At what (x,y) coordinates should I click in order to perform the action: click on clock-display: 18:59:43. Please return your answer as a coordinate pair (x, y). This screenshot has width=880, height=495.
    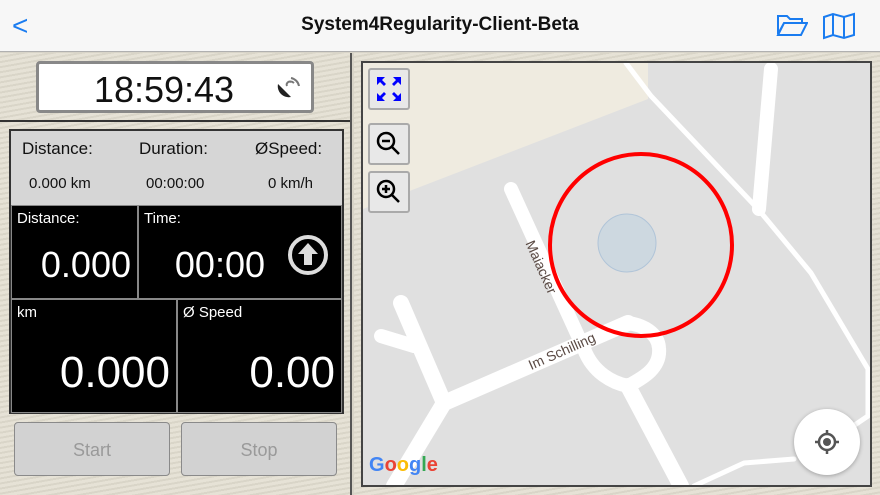
    Looking at the image, I should click on (175, 87).